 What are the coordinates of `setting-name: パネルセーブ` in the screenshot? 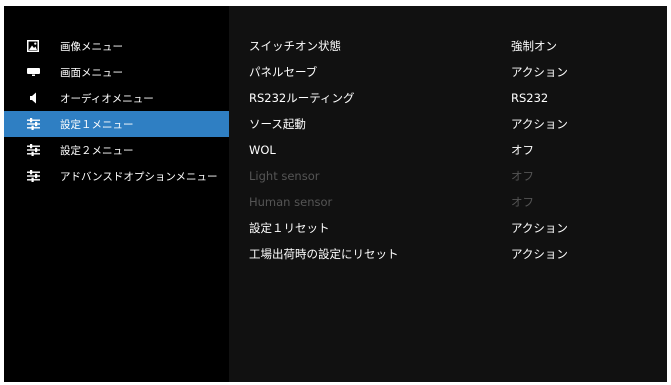 It's located at (283, 72).